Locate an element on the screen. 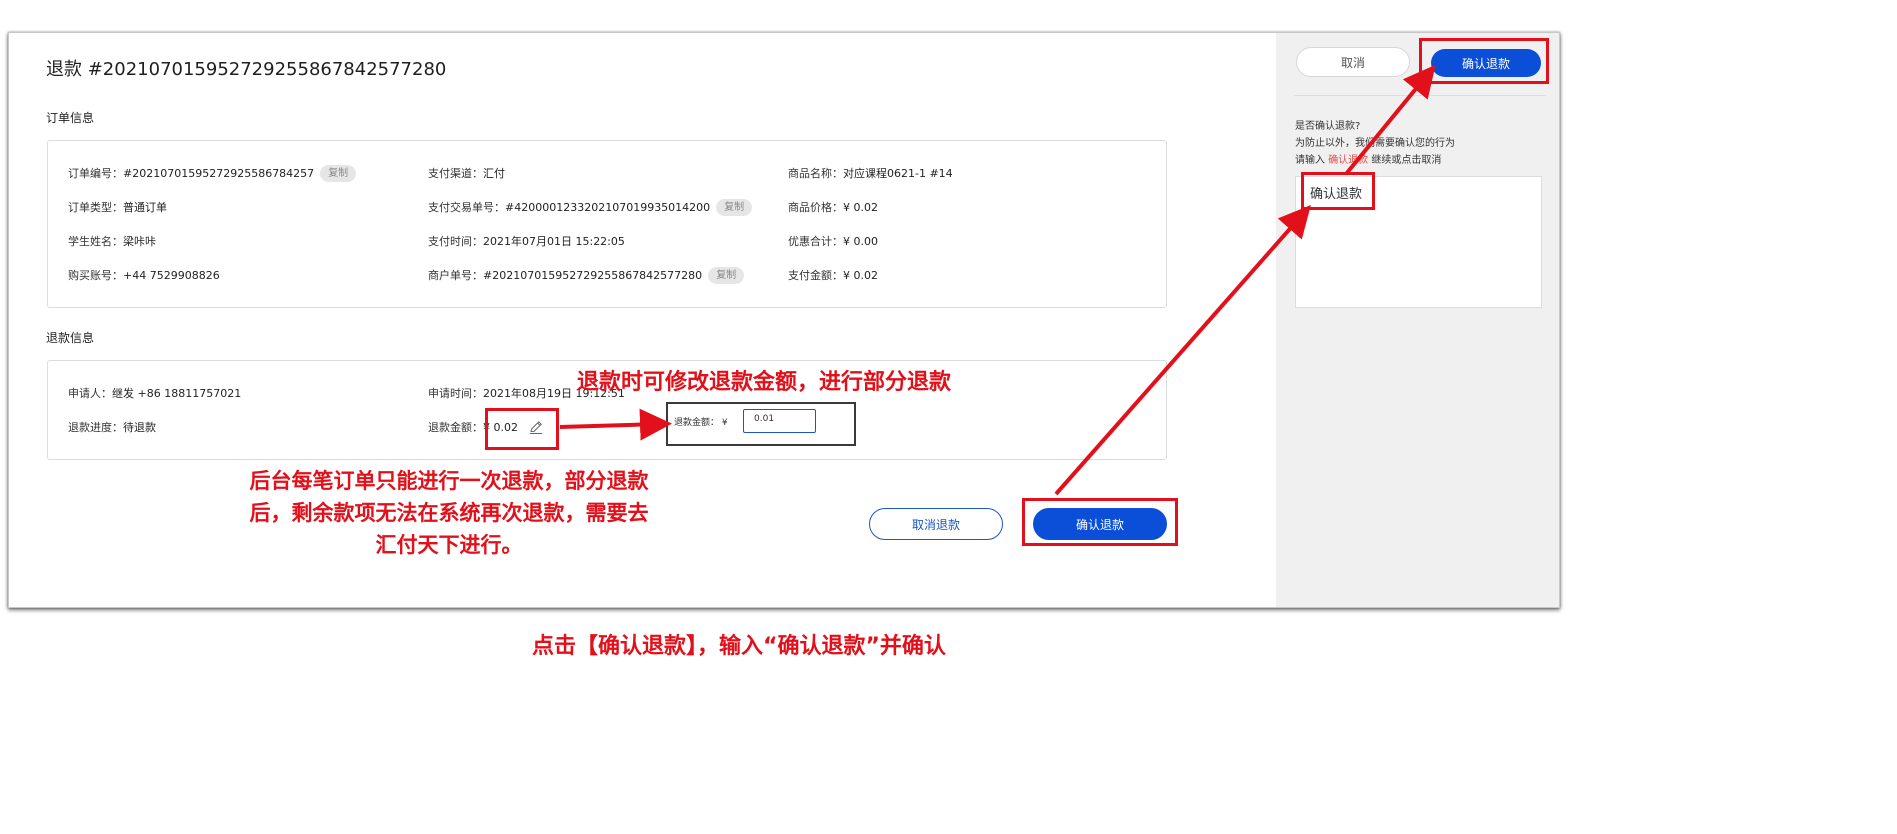 The height and width of the screenshot is (834, 1897). pay-time-value: 2021年07月01日 15:22:05 is located at coordinates (554, 241).